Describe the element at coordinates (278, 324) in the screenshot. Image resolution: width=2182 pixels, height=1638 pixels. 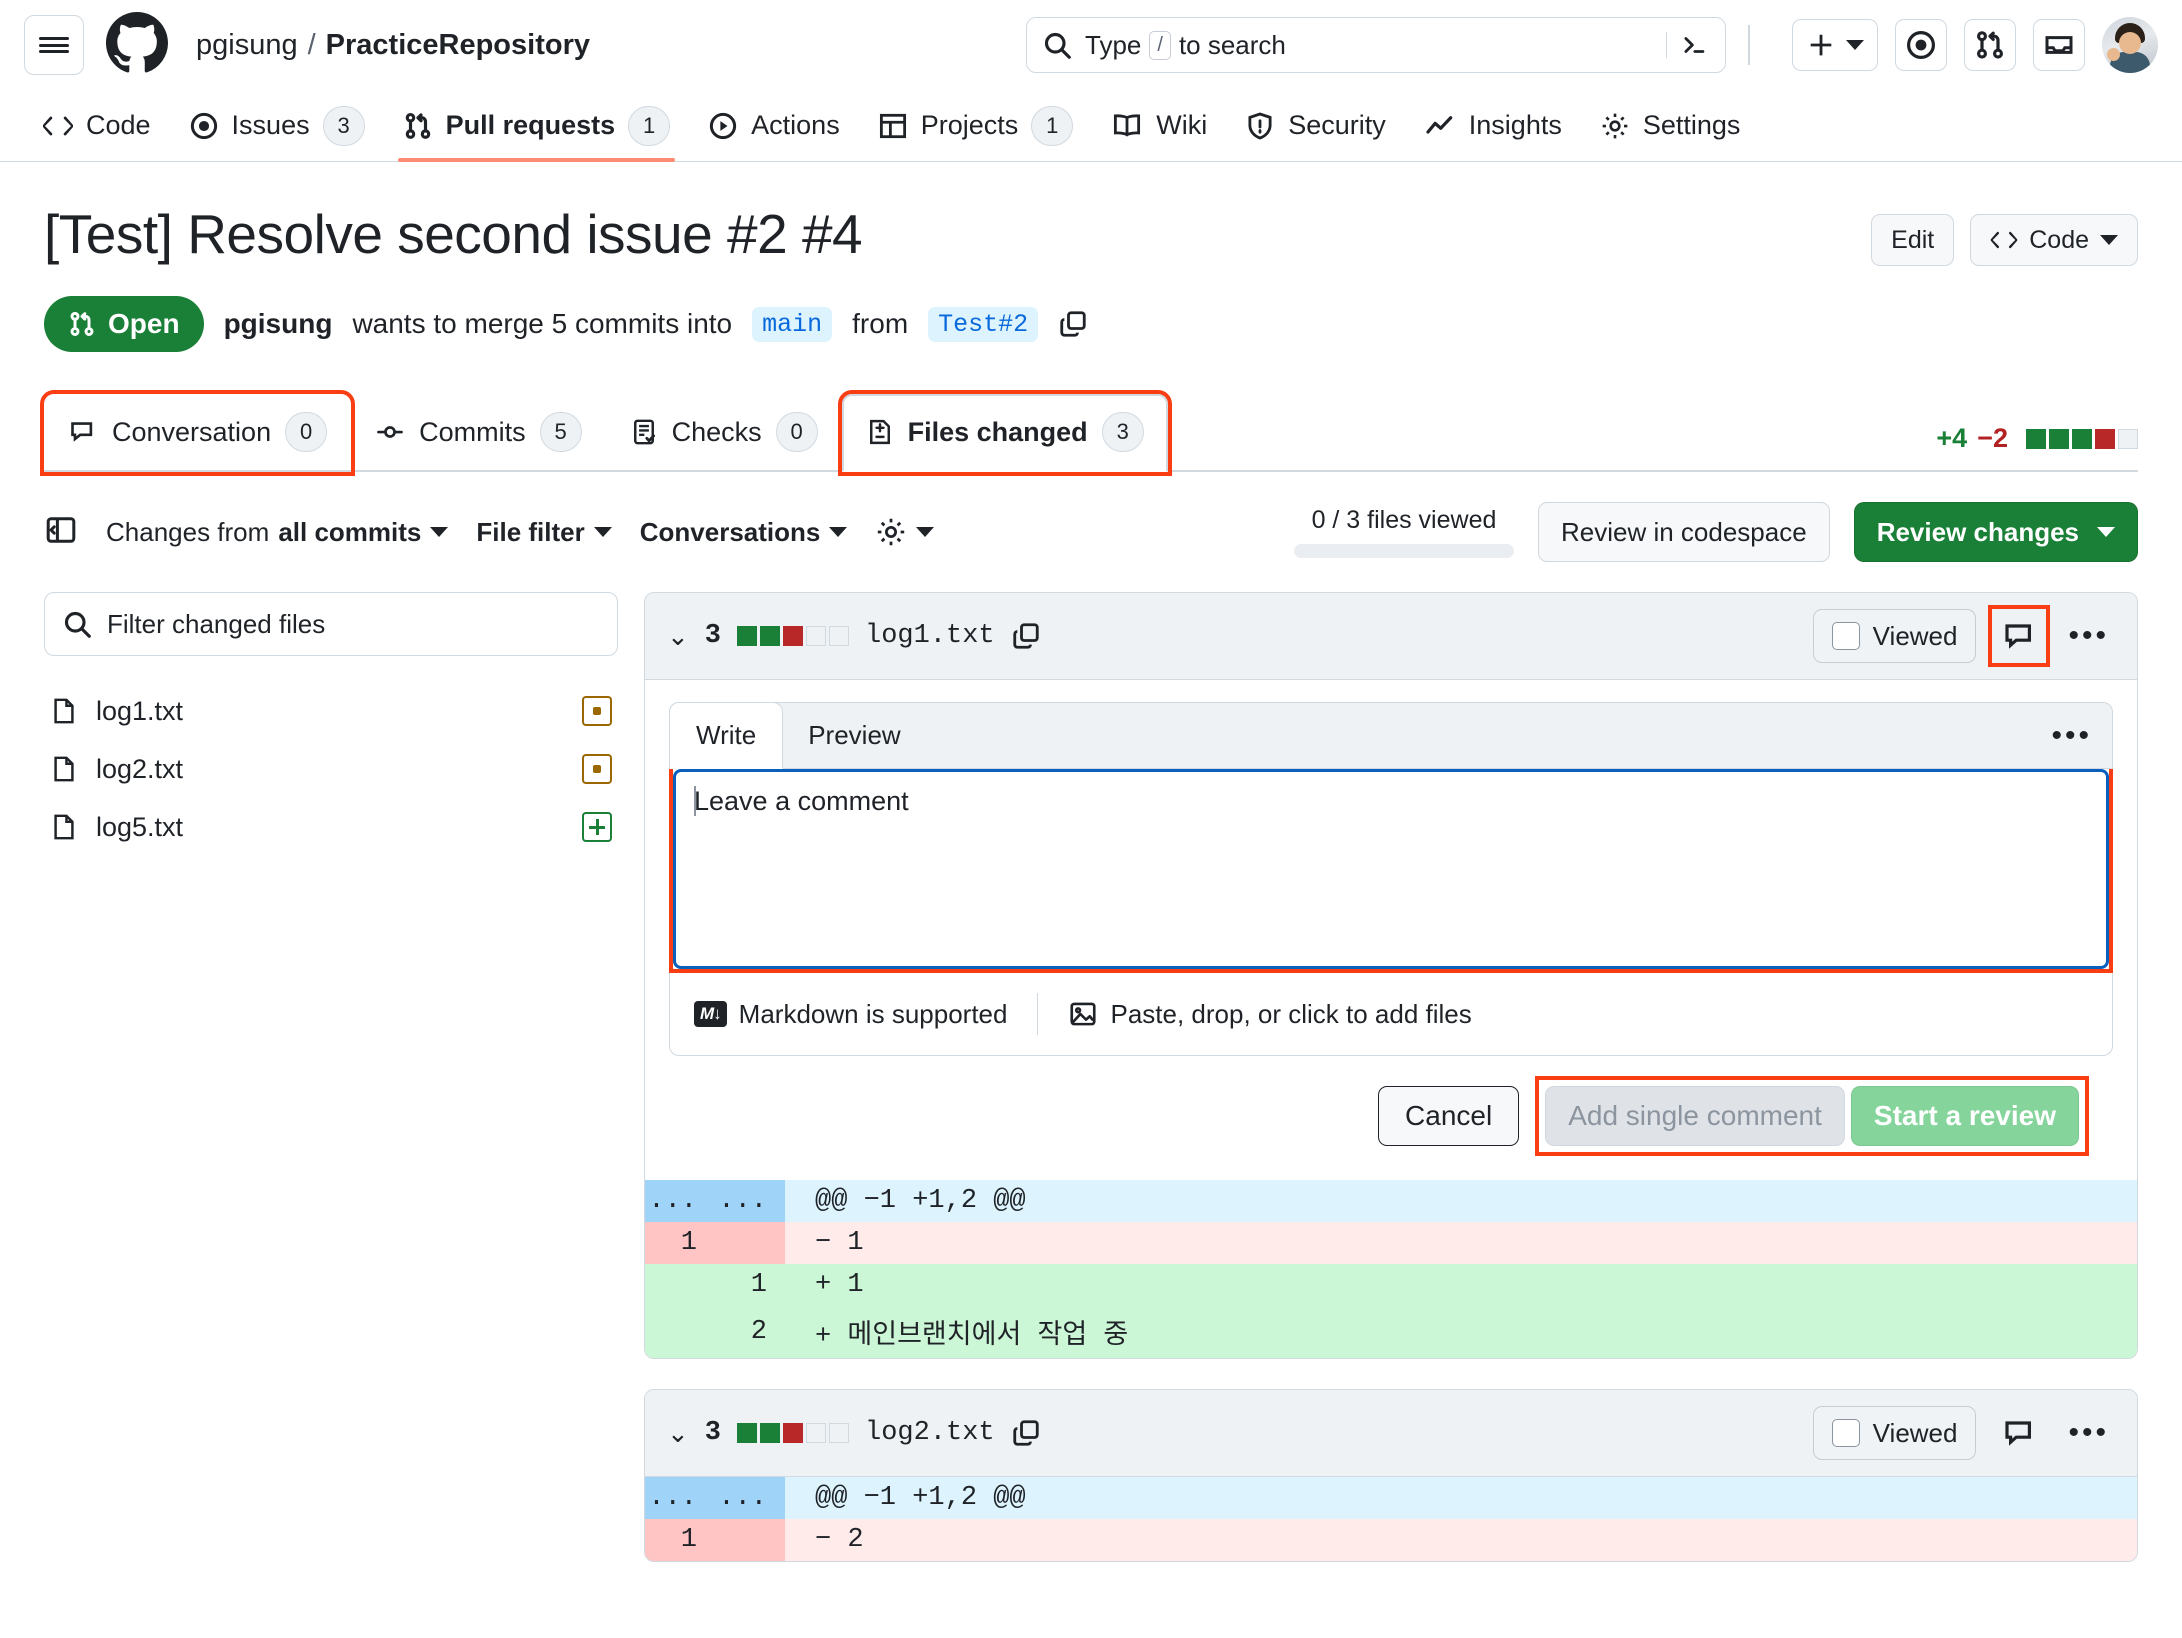
I see `pr-author: pgisung` at that location.